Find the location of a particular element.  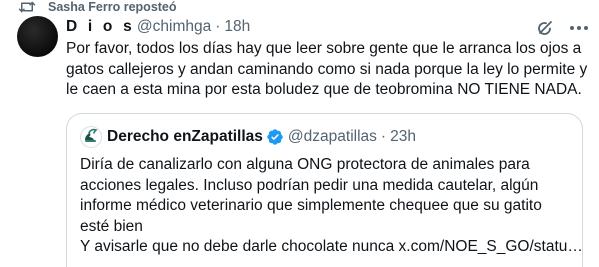

repost-label: Sasha Ferro reposteó is located at coordinates (112, 7).